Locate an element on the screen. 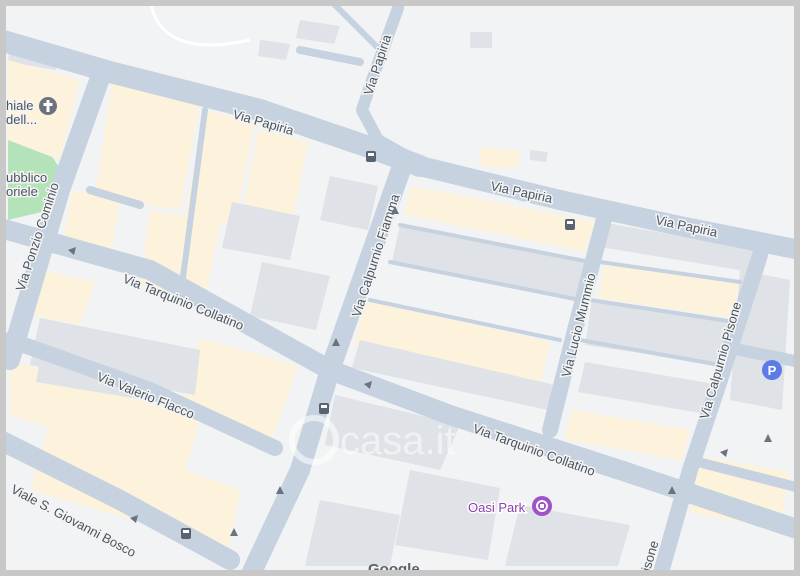 The height and width of the screenshot is (576, 800). parking-icon-letter: P is located at coordinates (772, 370).